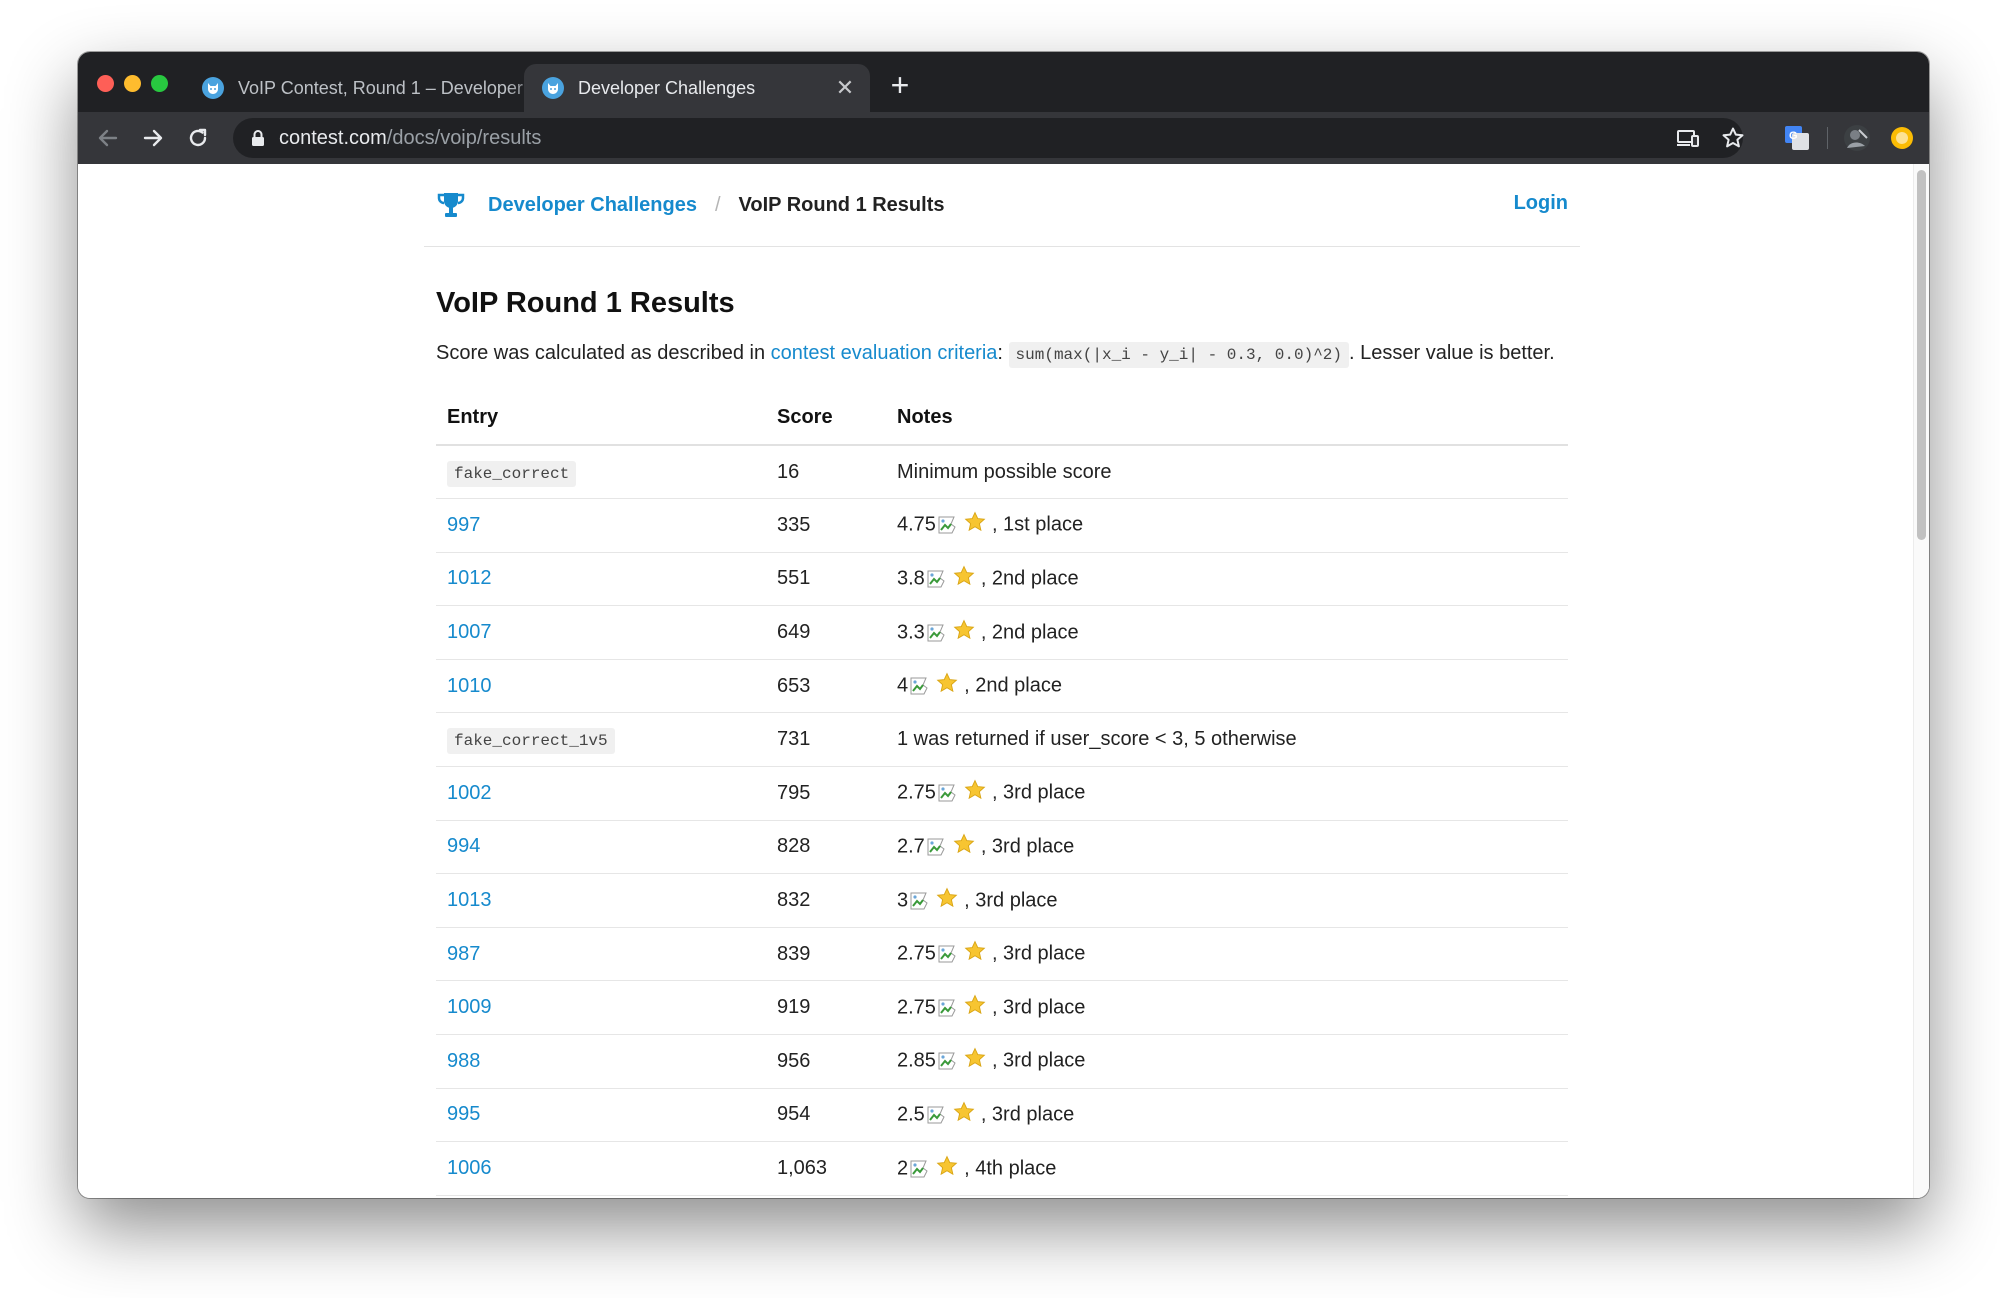 The image size is (2000, 1298). I want to click on entry-link: 1007, so click(601, 632).